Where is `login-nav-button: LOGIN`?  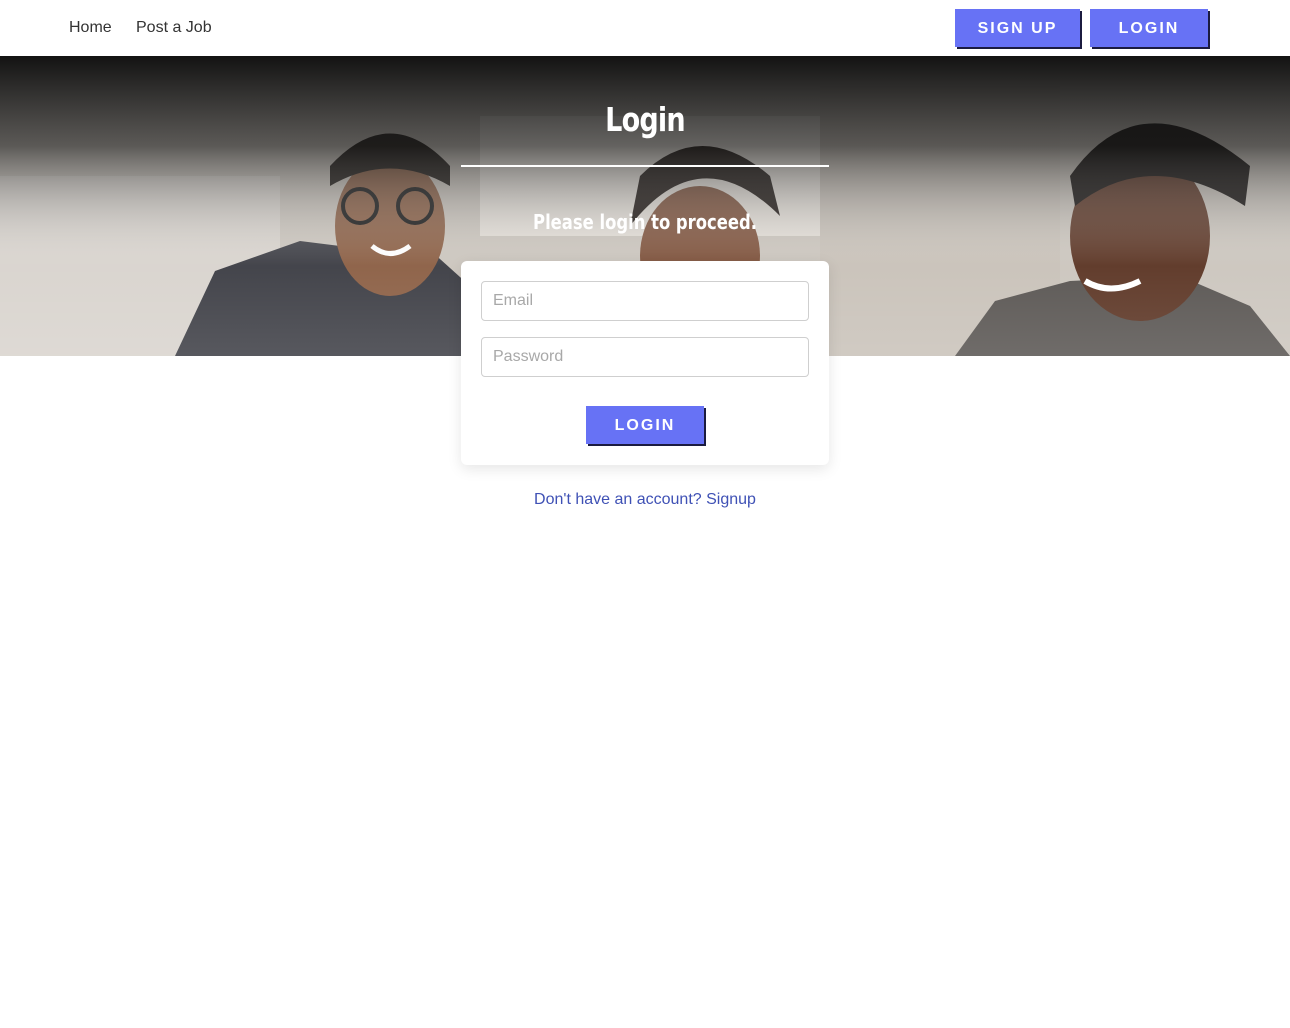 login-nav-button: LOGIN is located at coordinates (1149, 28).